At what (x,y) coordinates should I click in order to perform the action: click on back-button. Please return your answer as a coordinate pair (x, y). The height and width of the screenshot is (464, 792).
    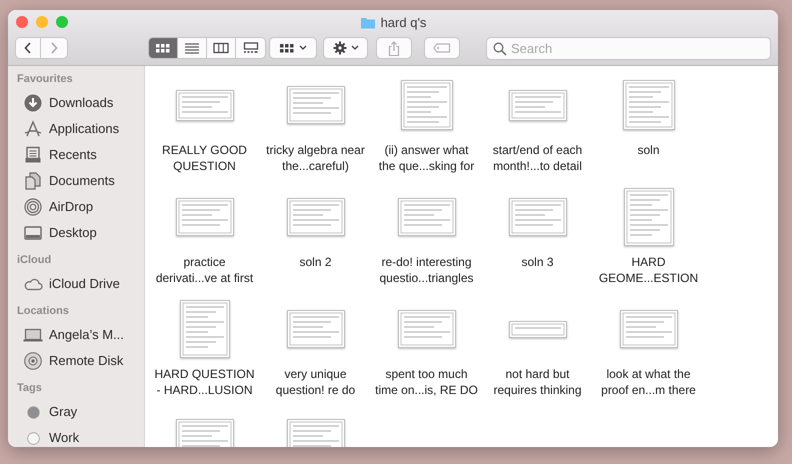
    Looking at the image, I should click on (29, 48).